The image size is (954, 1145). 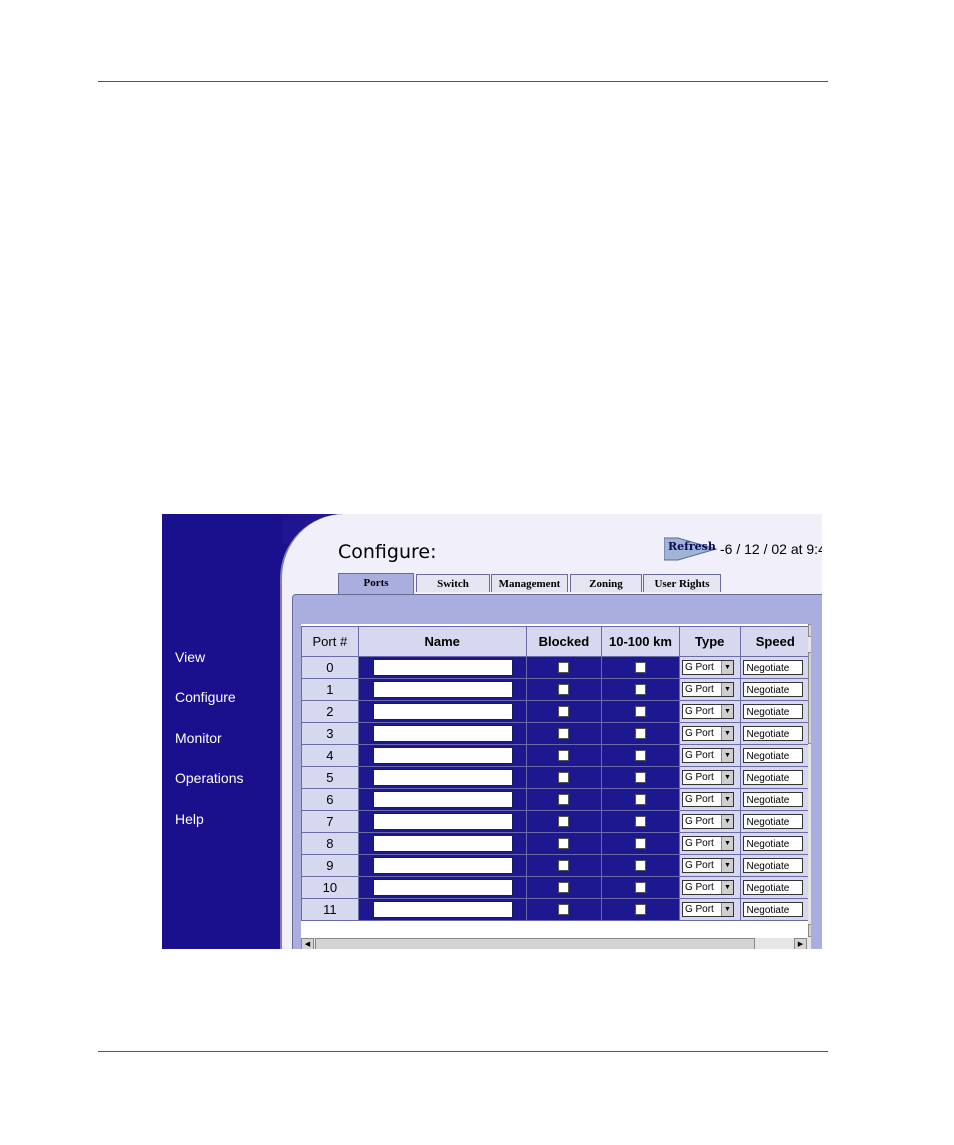 What do you see at coordinates (809, 630) in the screenshot?
I see `scroll-up-arrow-icon: ▲` at bounding box center [809, 630].